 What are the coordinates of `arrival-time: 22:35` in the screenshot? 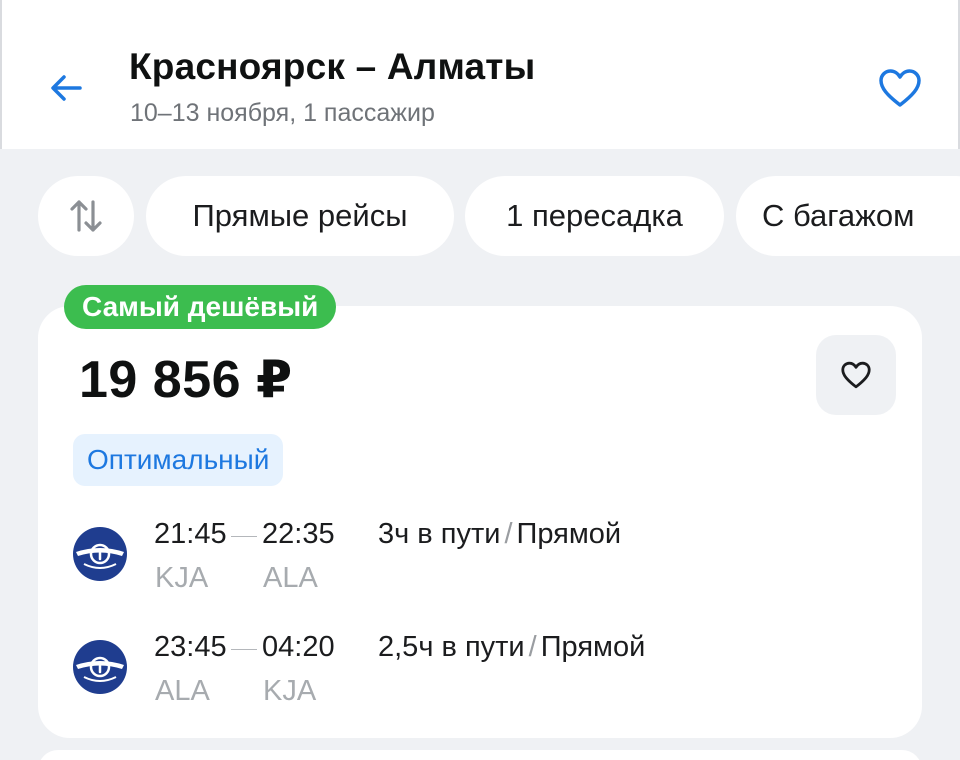 It's located at (298, 534).